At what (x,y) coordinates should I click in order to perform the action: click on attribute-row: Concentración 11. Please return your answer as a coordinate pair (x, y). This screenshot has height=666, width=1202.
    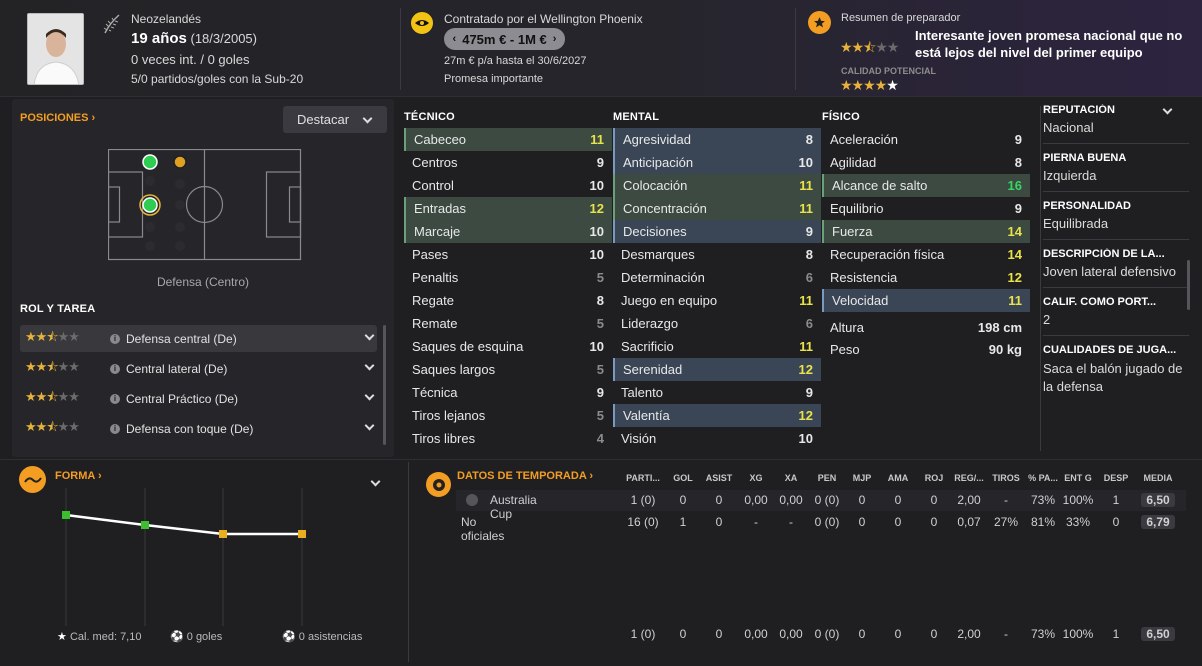
    Looking at the image, I should click on (717, 208).